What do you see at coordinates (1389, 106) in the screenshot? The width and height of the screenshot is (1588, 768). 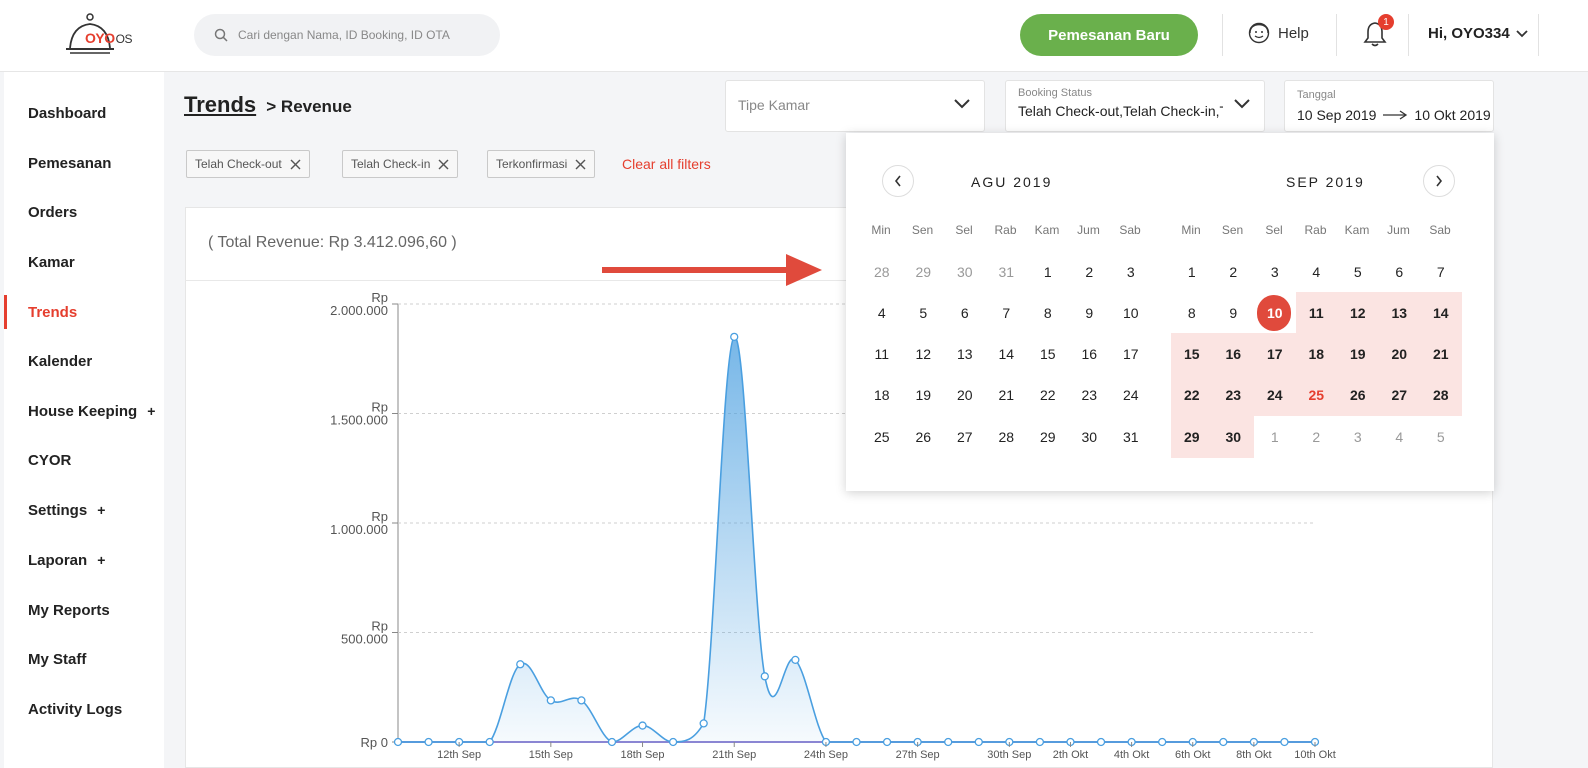 I see `date-range-picker: Tanggal 10 Sep 2019 10 Okt 2019` at bounding box center [1389, 106].